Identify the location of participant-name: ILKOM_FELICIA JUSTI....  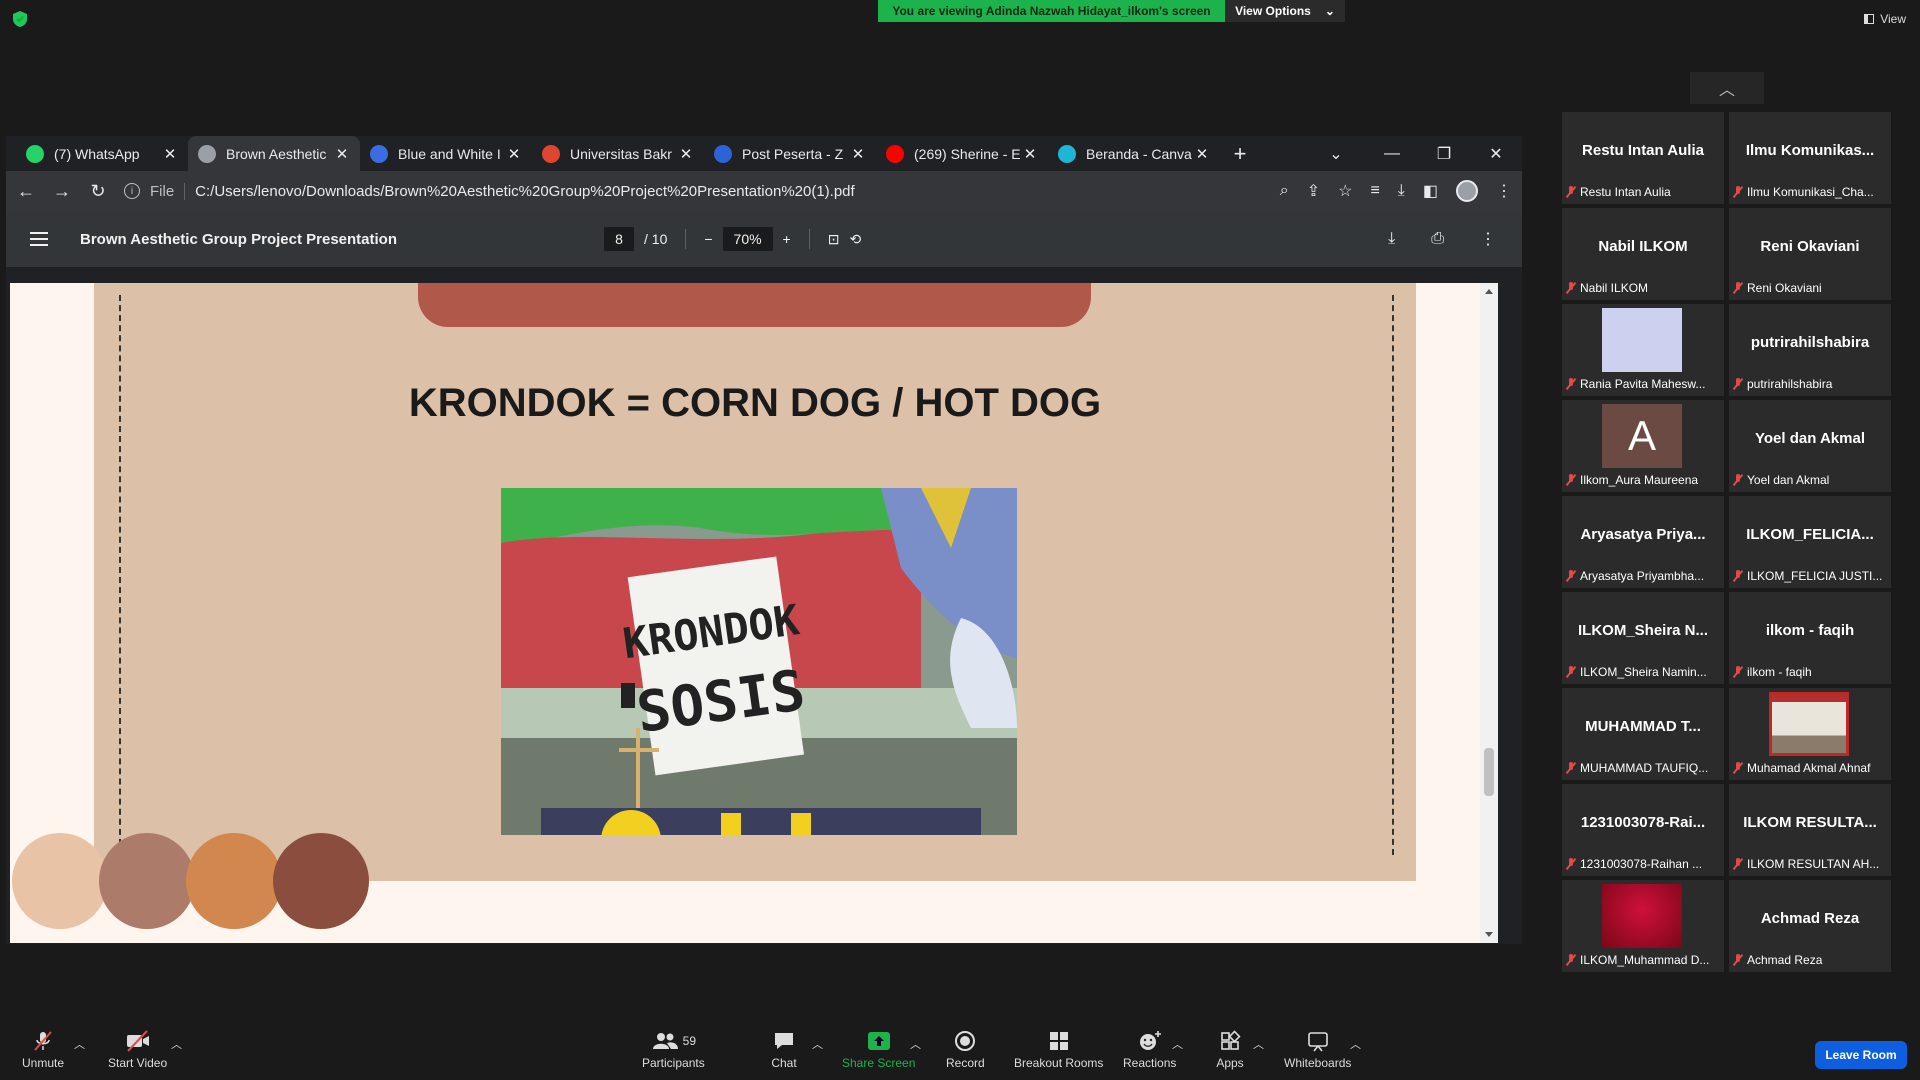
(1815, 576).